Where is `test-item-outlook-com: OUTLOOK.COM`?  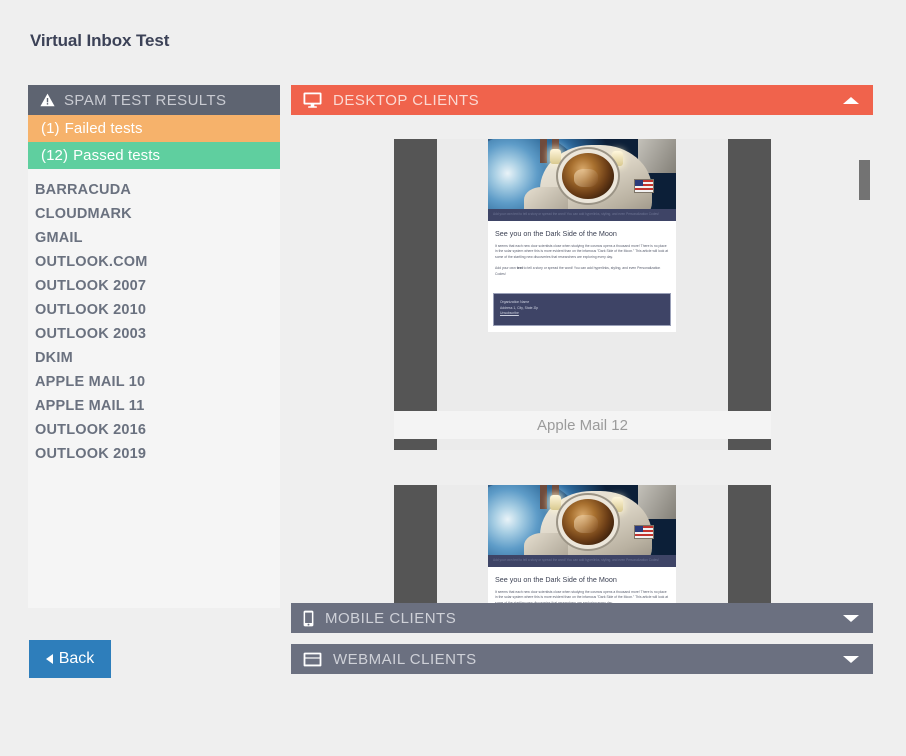
test-item-outlook-com: OUTLOOK.COM is located at coordinates (154, 262).